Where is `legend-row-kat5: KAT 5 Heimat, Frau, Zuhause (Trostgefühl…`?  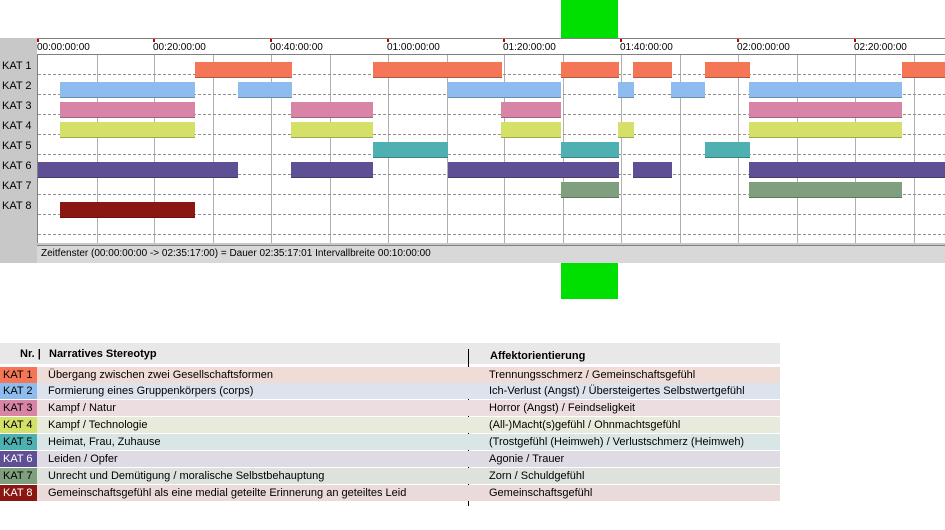 legend-row-kat5: KAT 5 Heimat, Frau, Zuhause (Trostgefühl… is located at coordinates (390, 442).